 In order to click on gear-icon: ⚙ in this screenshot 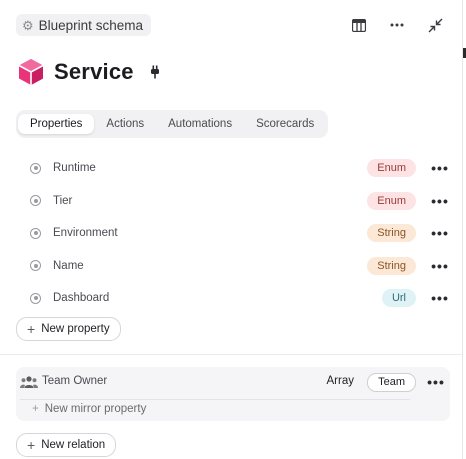, I will do `click(28, 25)`.